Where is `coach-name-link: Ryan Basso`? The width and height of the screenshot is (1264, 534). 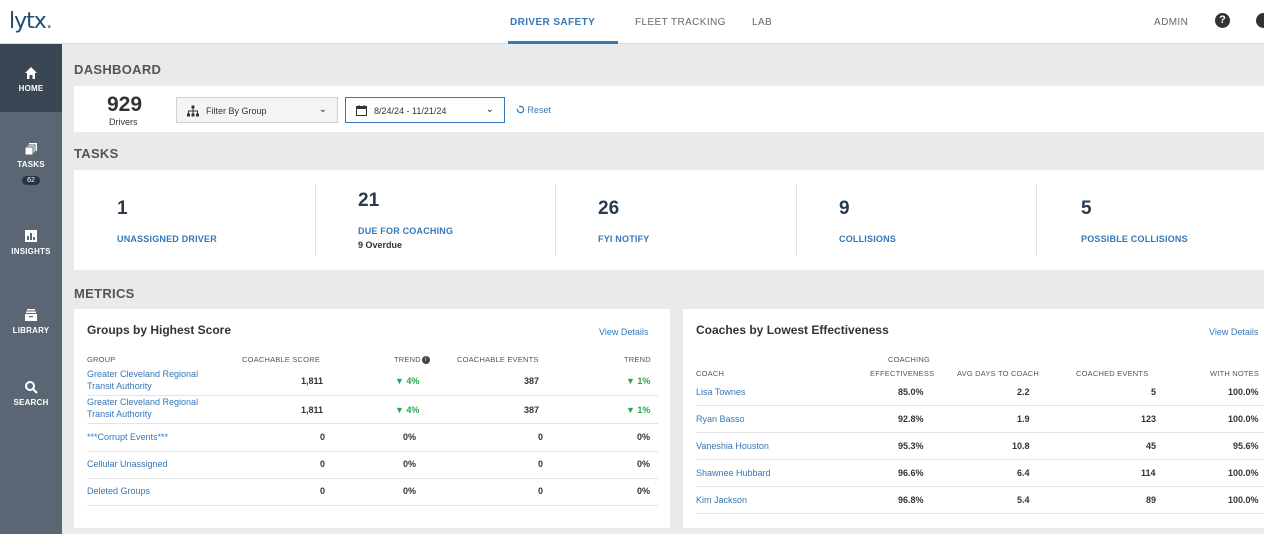
coach-name-link: Ryan Basso is located at coordinates (720, 419).